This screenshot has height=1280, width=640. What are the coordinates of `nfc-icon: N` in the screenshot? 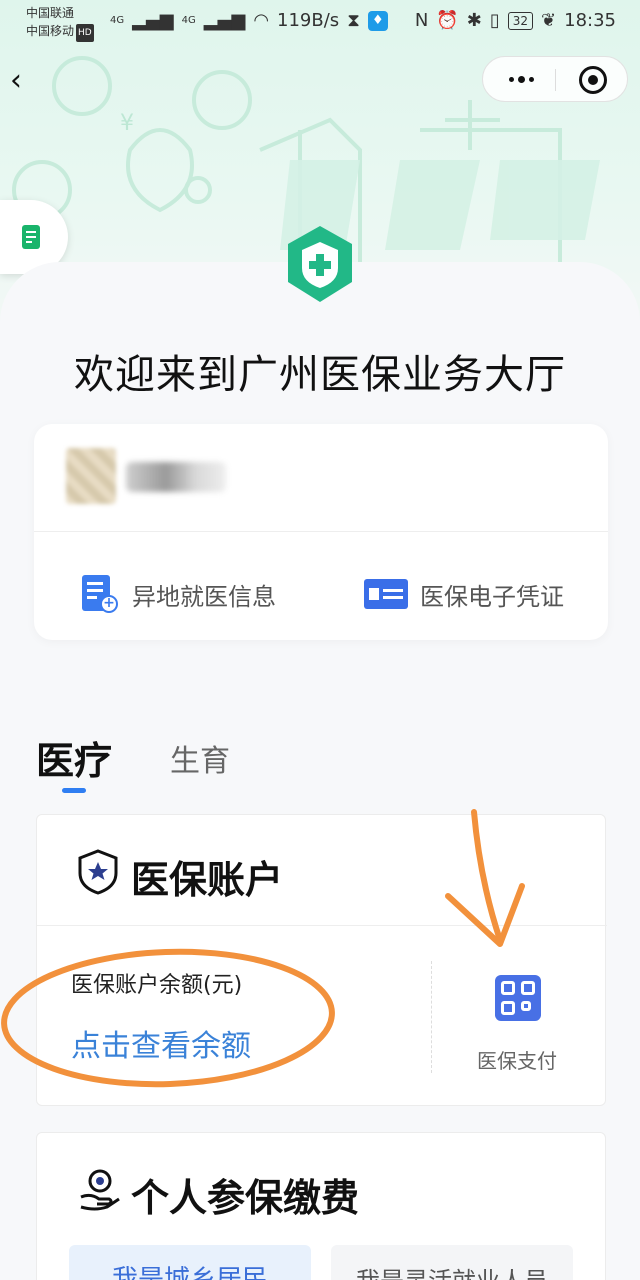 It's located at (421, 20).